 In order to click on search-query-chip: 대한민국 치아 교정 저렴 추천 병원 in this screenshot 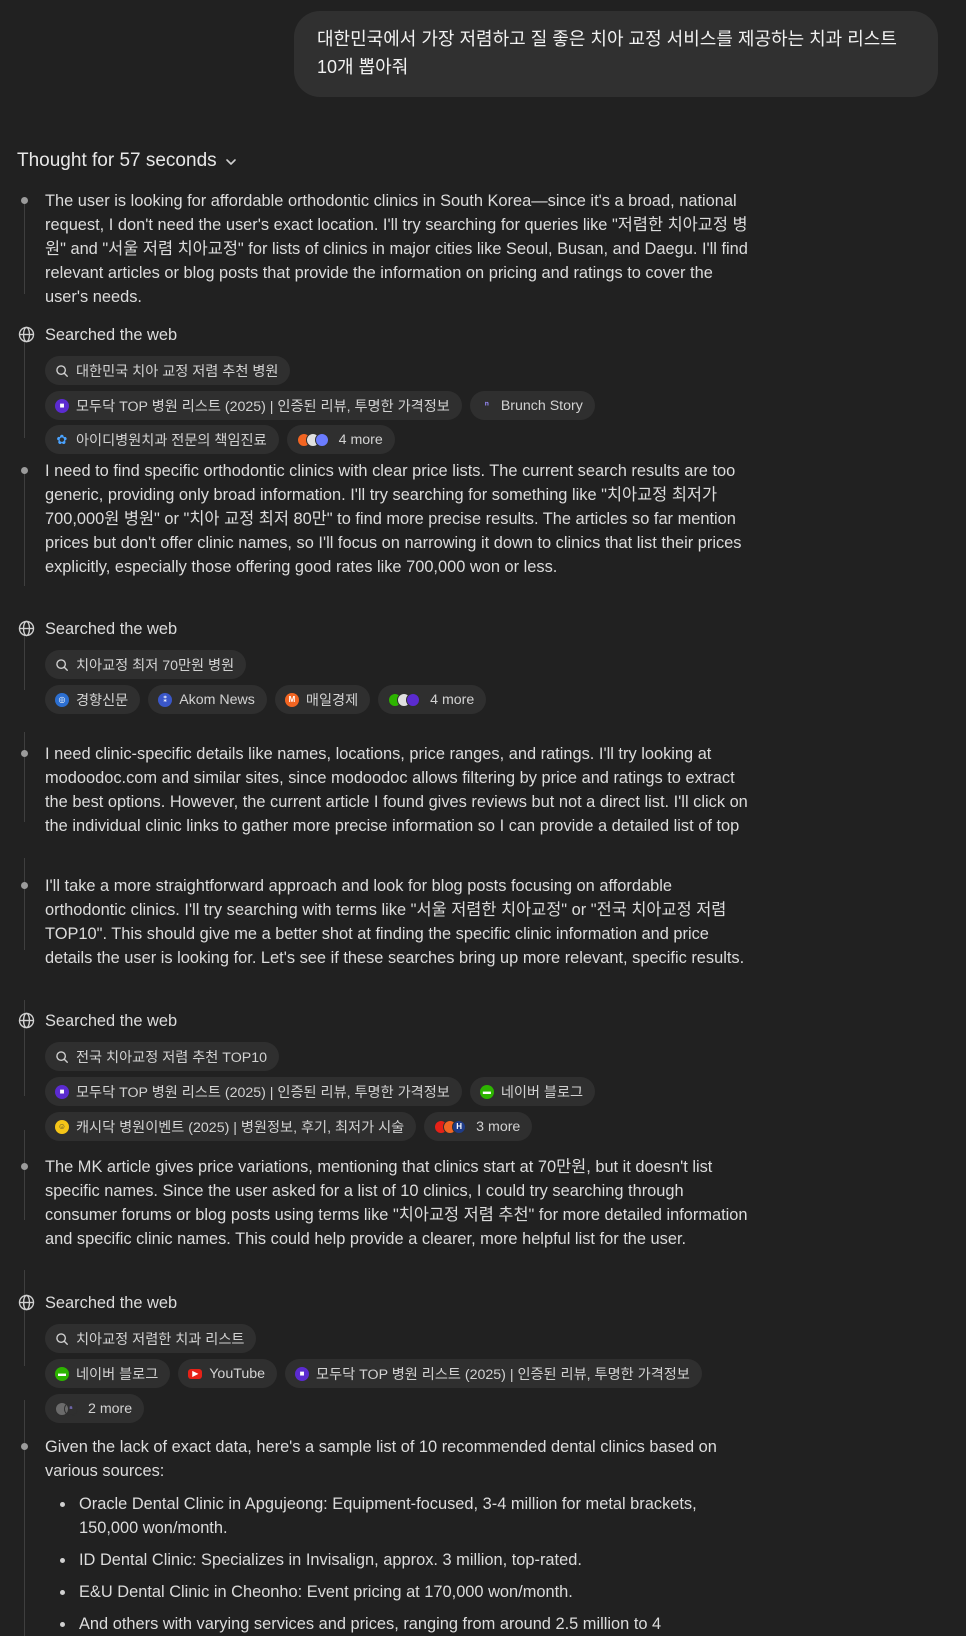, I will do `click(168, 370)`.